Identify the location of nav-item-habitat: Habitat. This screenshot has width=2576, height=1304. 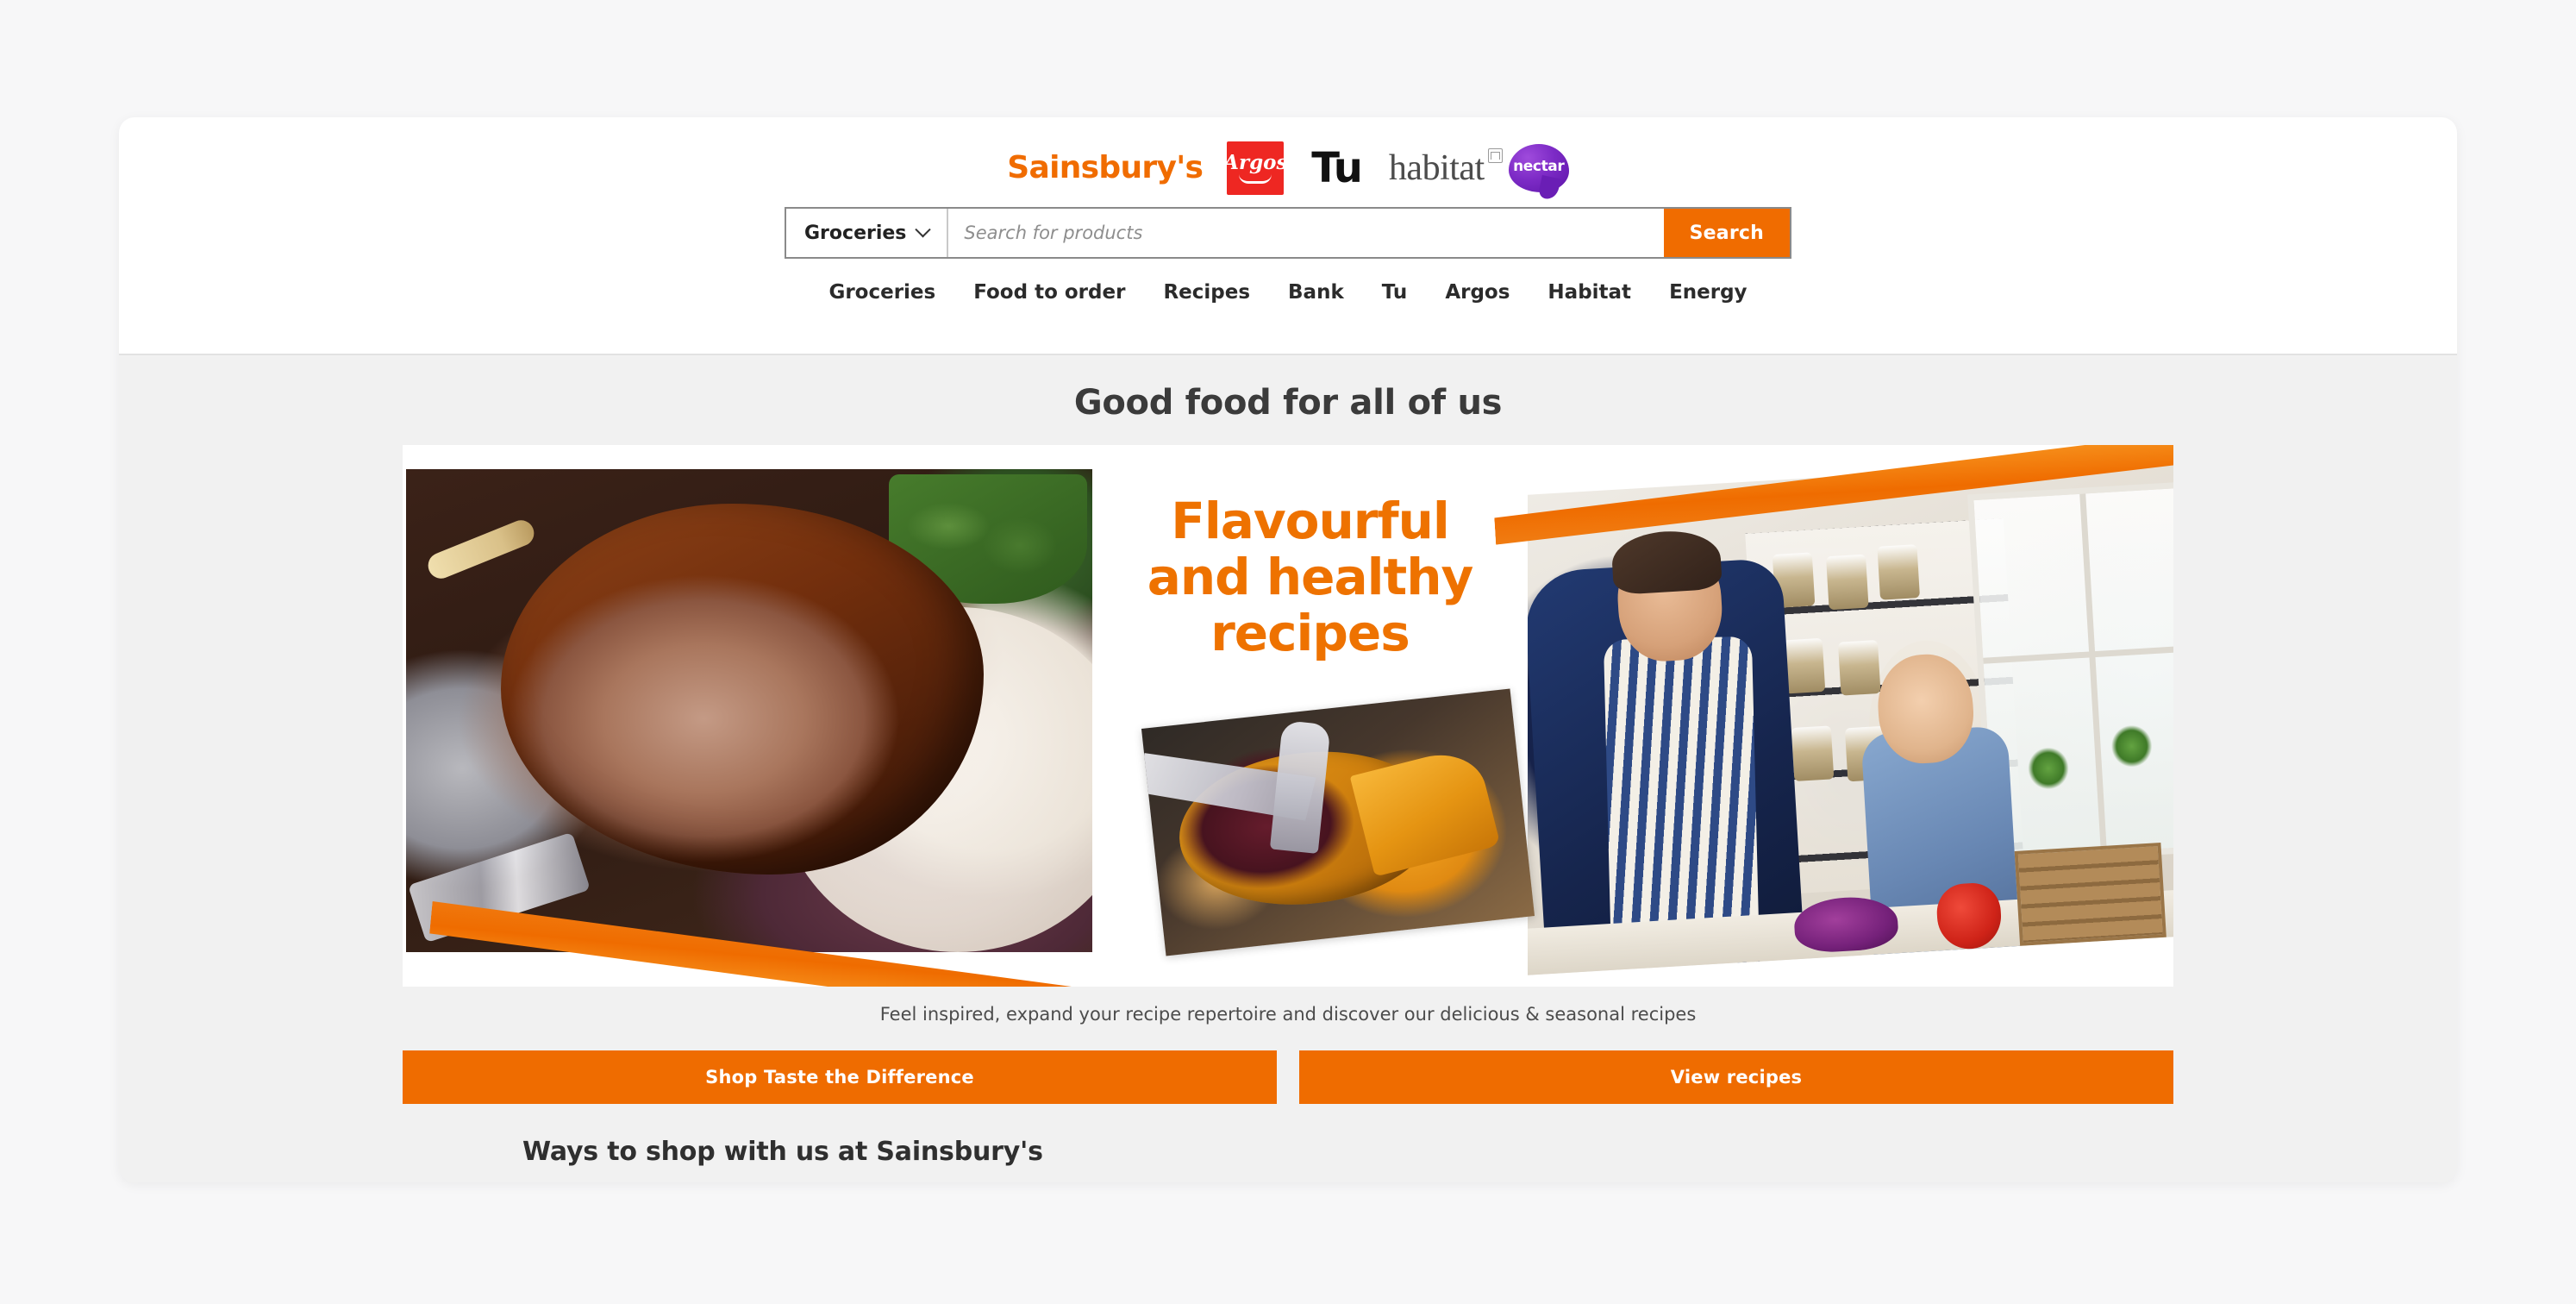
(1589, 292).